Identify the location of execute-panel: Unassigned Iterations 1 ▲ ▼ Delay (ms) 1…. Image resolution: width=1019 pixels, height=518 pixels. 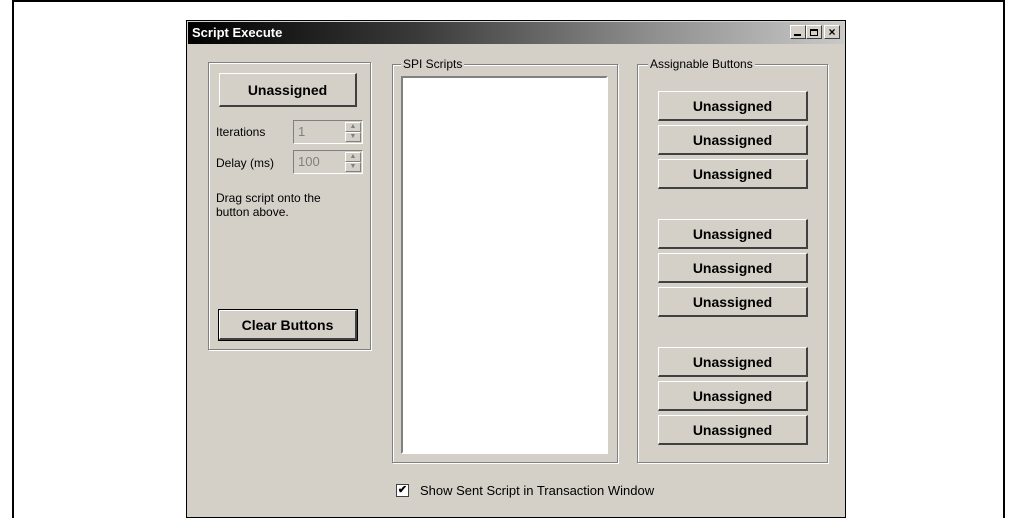
(289, 206).